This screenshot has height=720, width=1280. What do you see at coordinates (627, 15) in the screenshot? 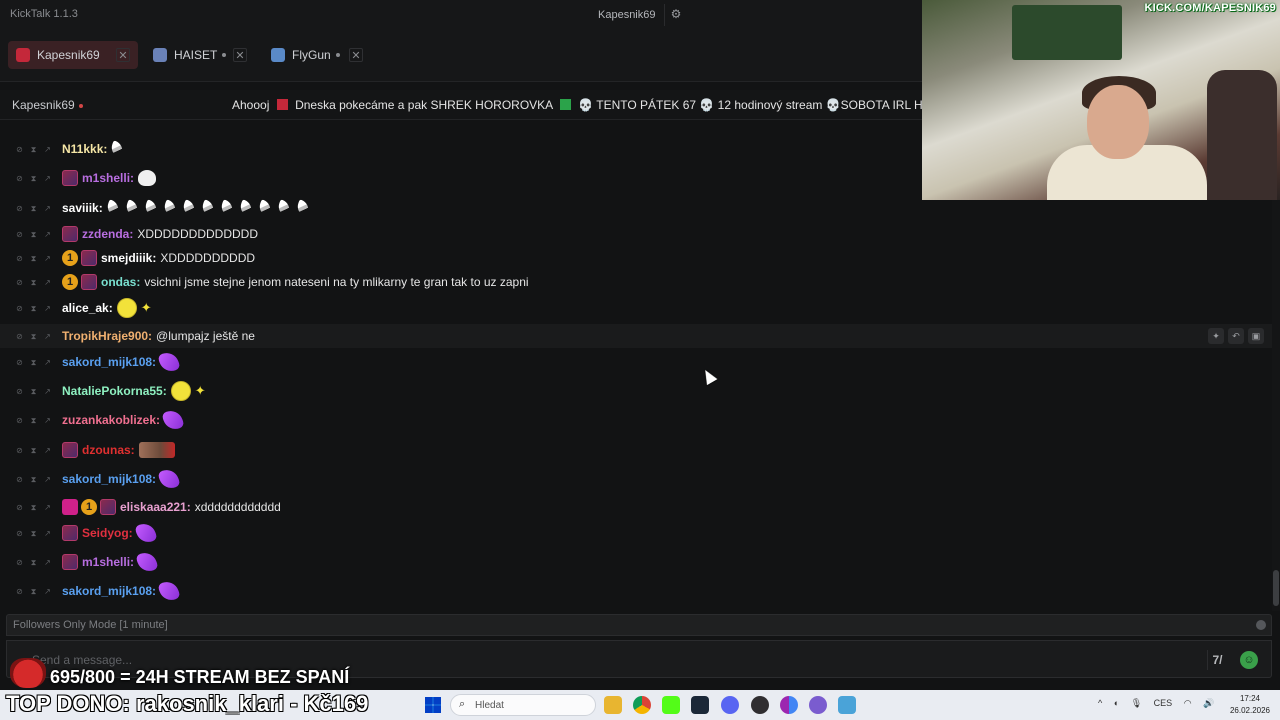
I see `current-user-button: Kapesnik69` at bounding box center [627, 15].